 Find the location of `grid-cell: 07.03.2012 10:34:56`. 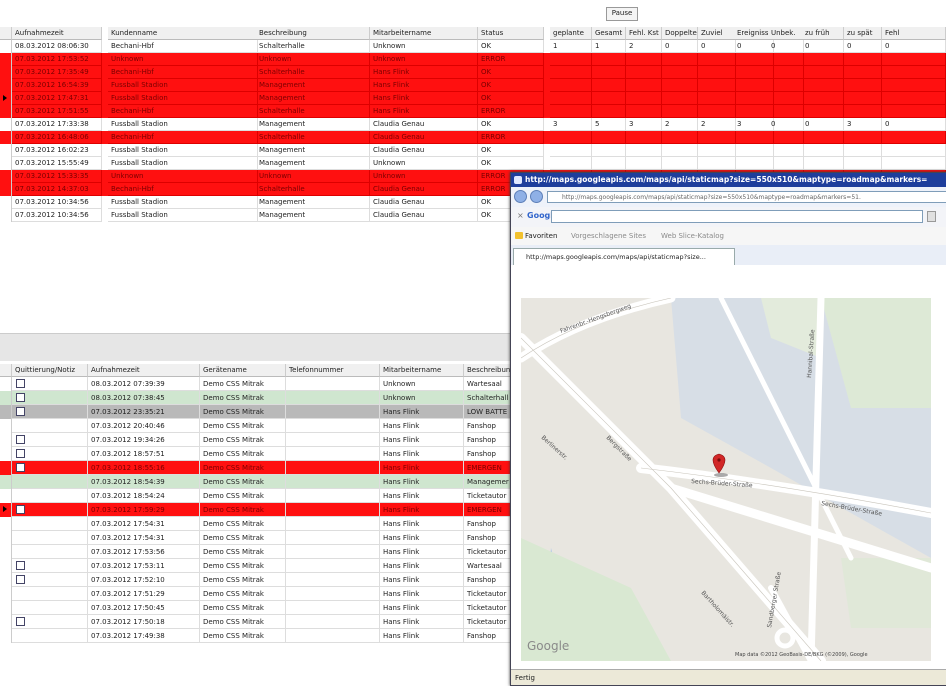

grid-cell: 07.03.2012 10:34:56 is located at coordinates (57, 202).